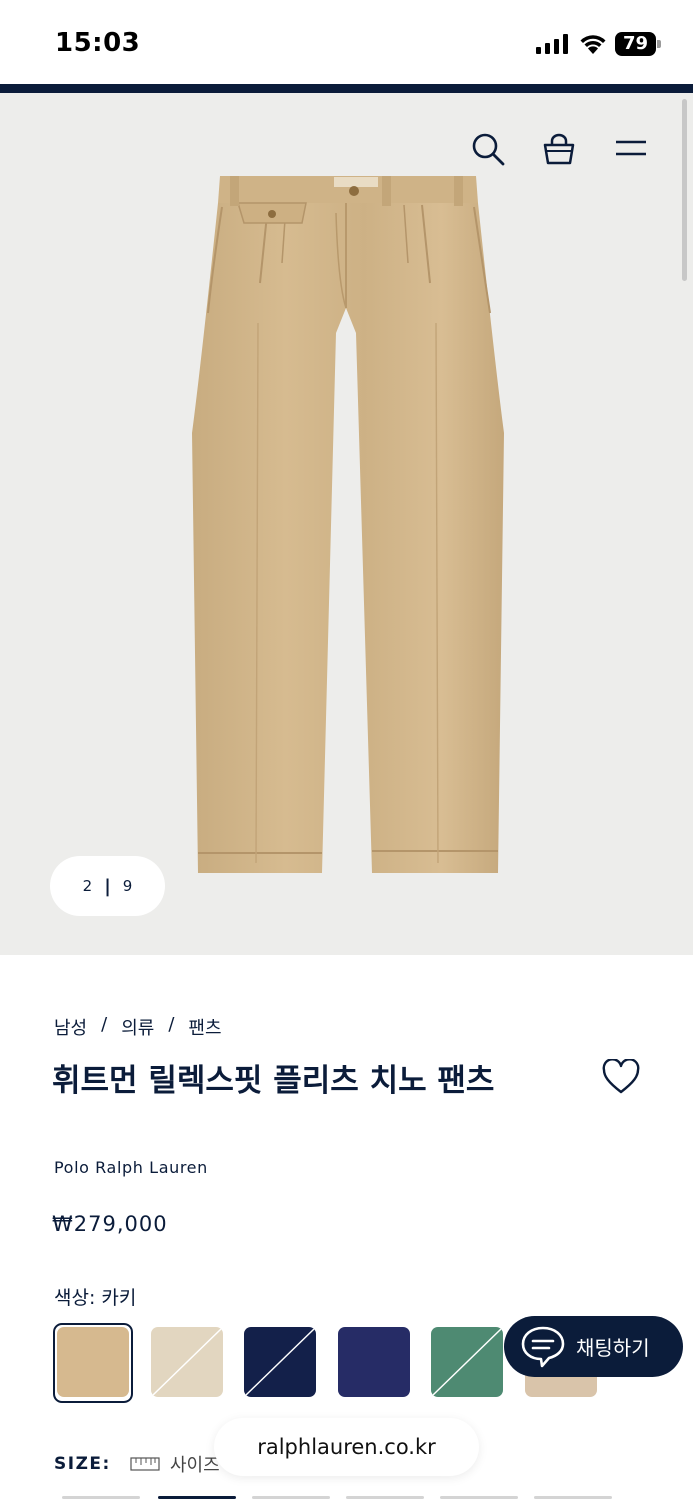 This screenshot has width=693, height=1500. I want to click on color-swatch-blue-navy, so click(374, 1362).